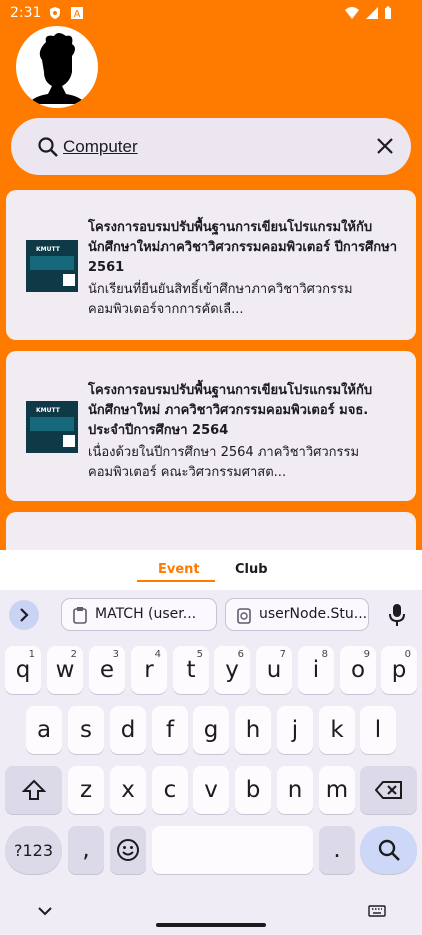  I want to click on key-q: q1, so click(23, 670).